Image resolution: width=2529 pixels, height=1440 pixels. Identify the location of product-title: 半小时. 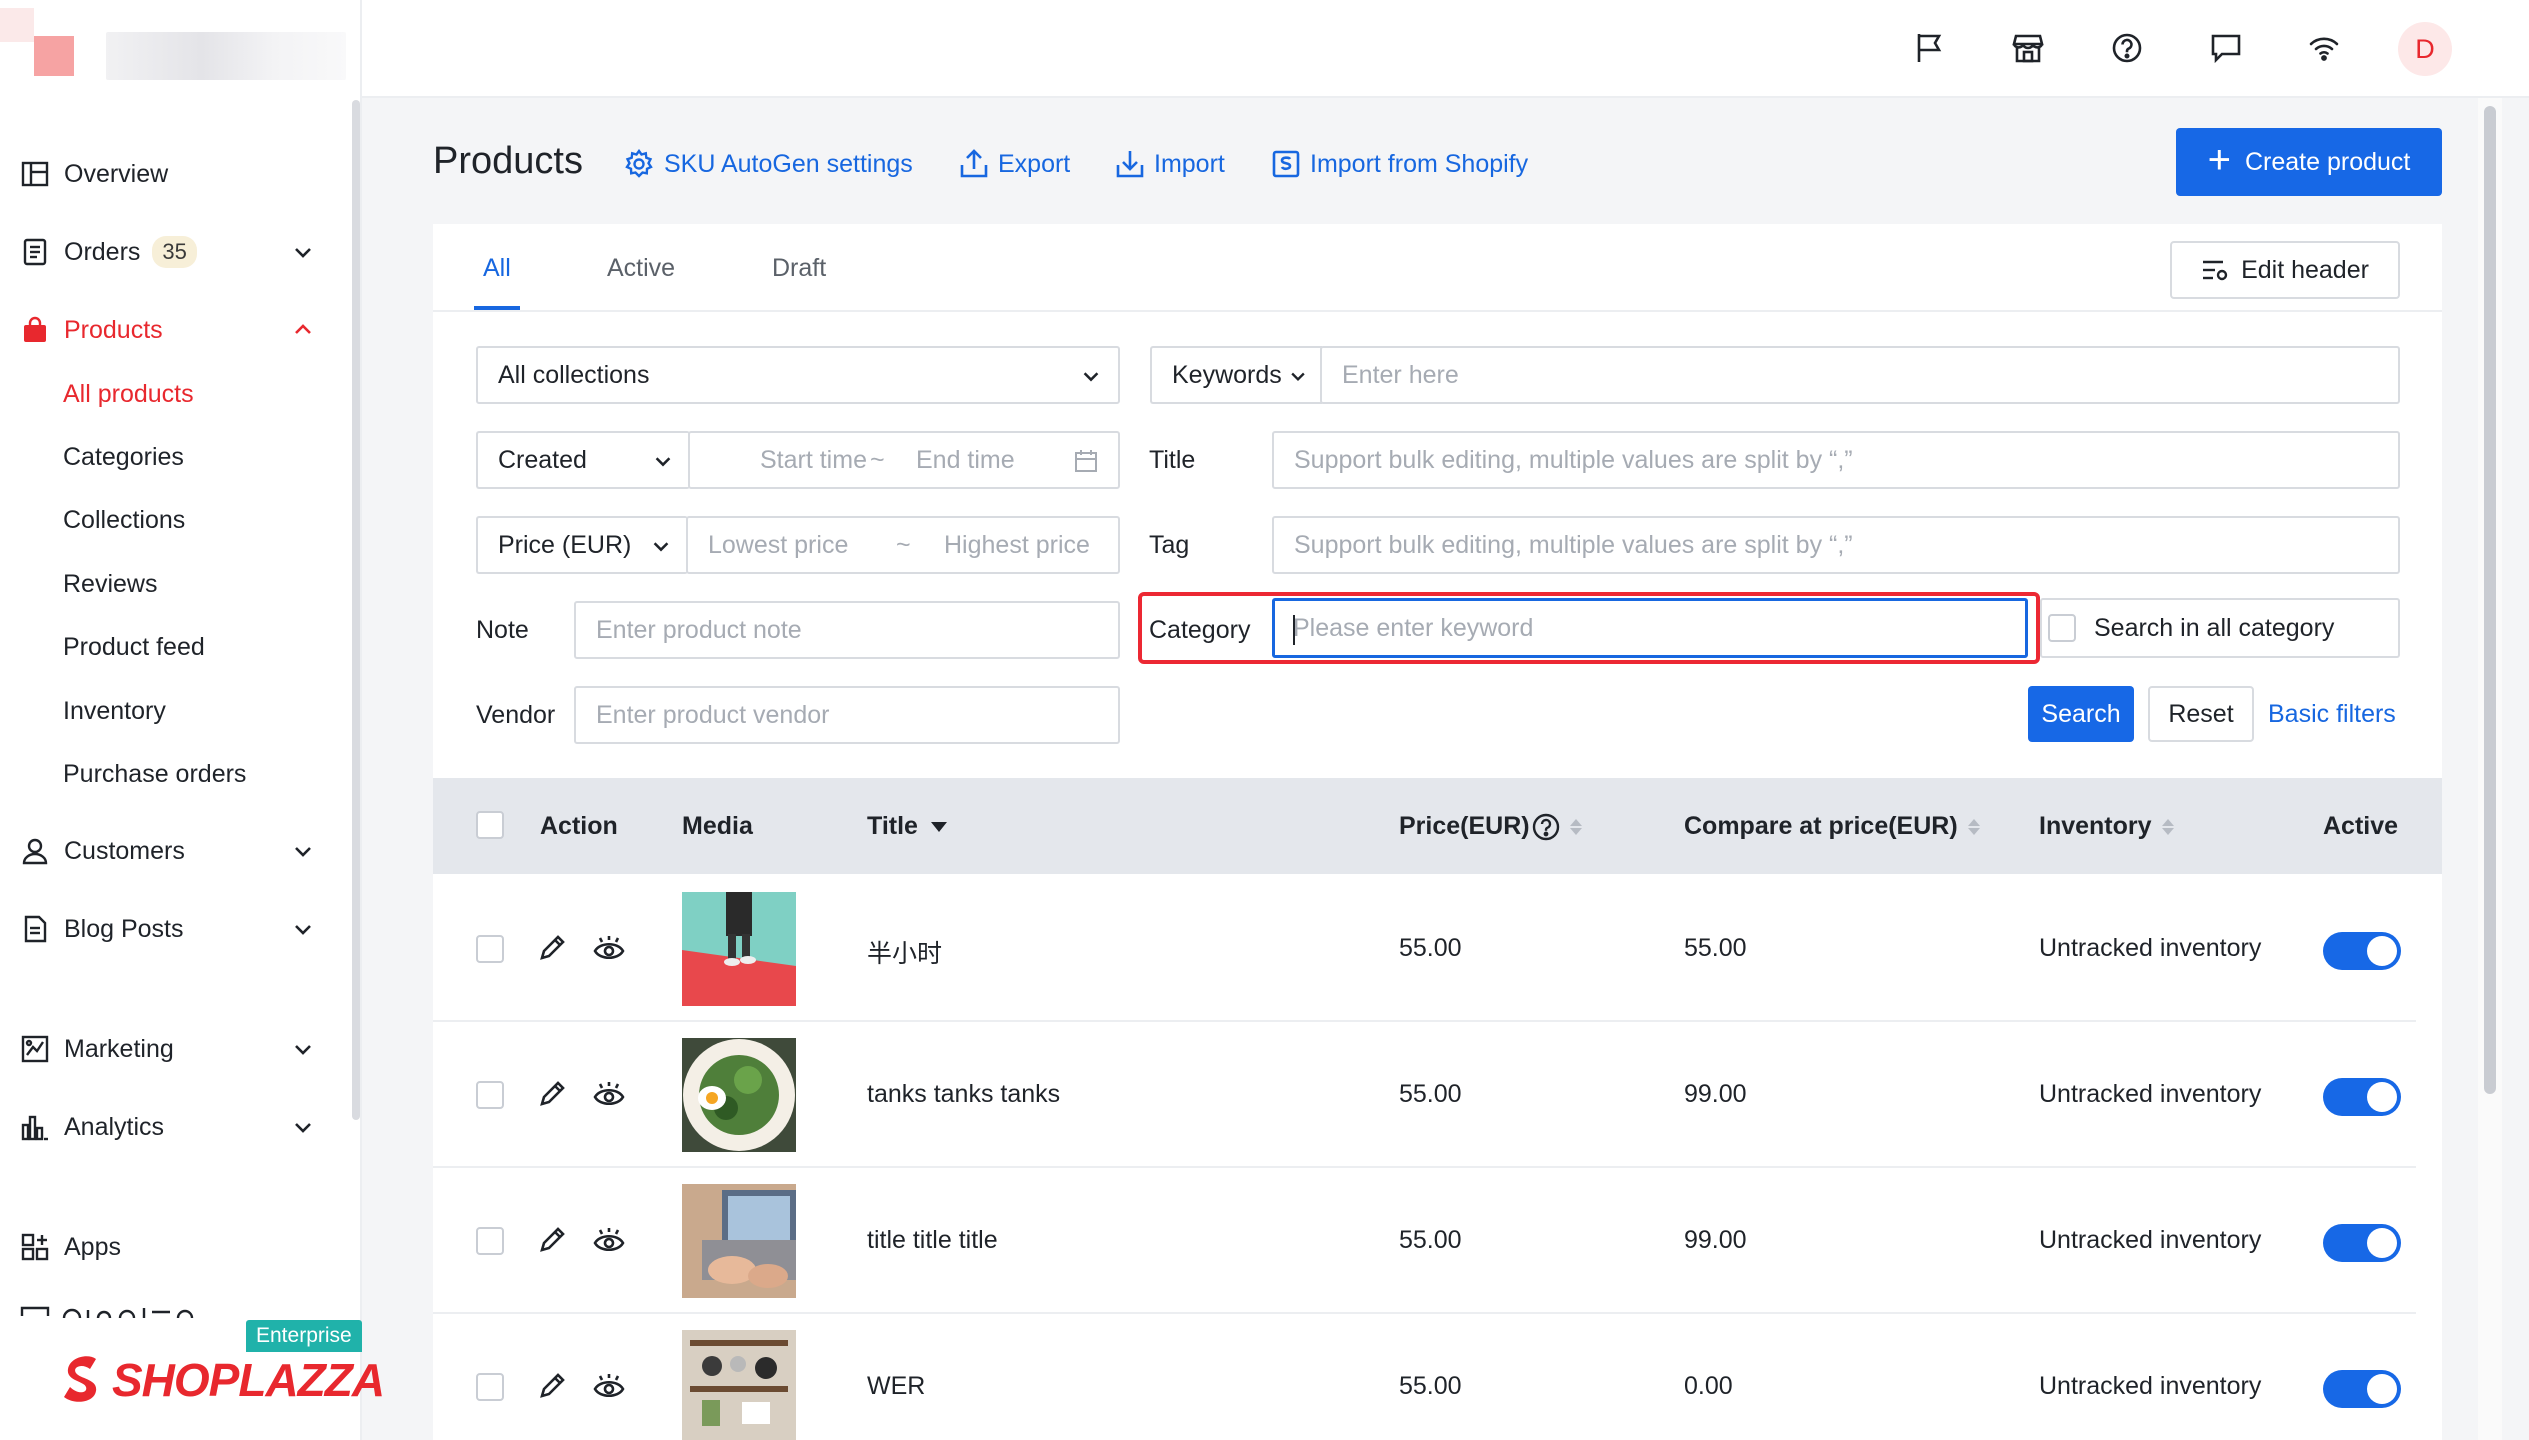
(904, 952).